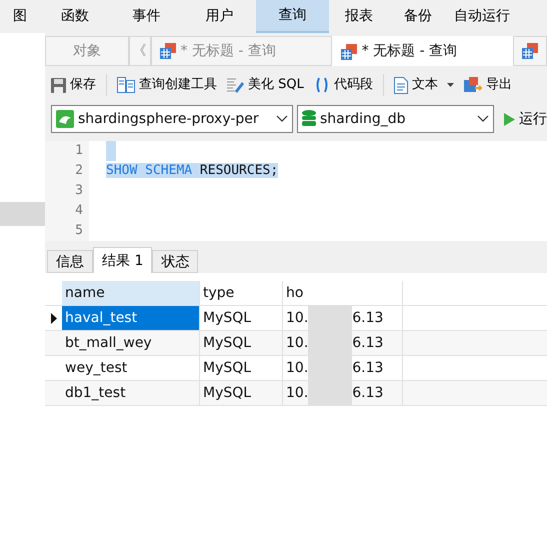 The width and height of the screenshot is (547, 545). Describe the element at coordinates (401, 85) in the screenshot. I see `document-icon` at that location.